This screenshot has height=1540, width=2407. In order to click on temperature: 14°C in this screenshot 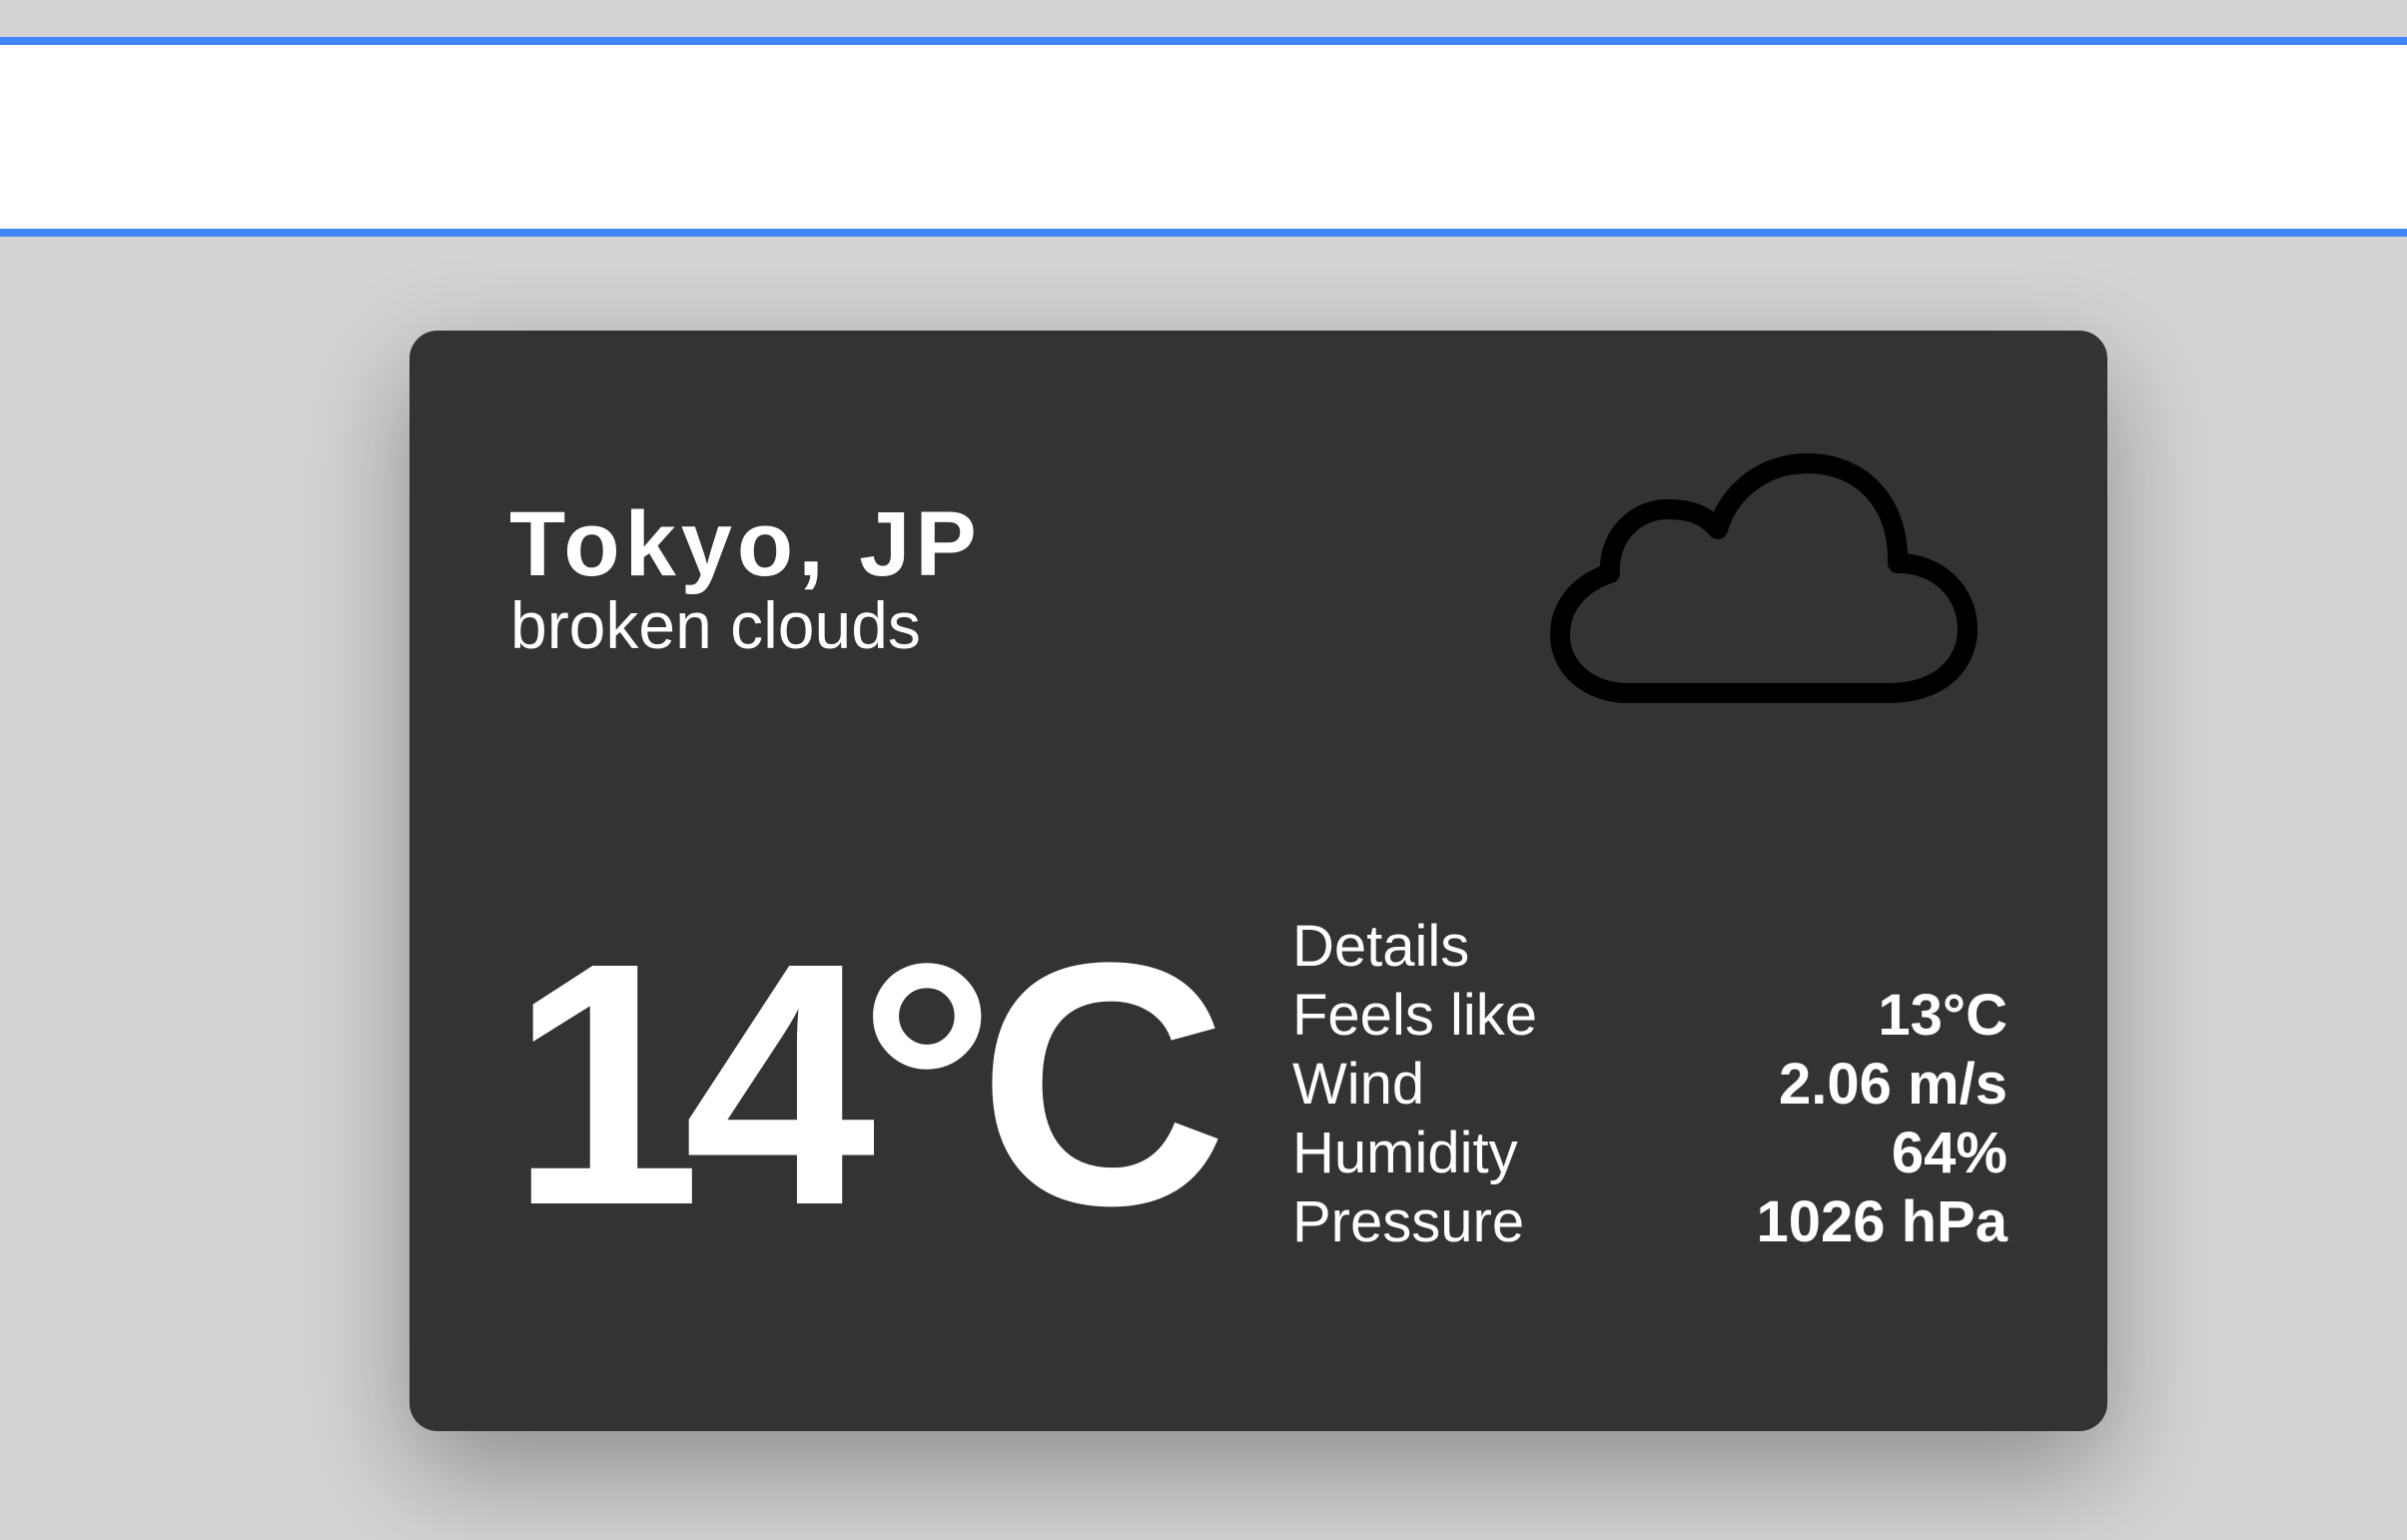, I will do `click(868, 1084)`.